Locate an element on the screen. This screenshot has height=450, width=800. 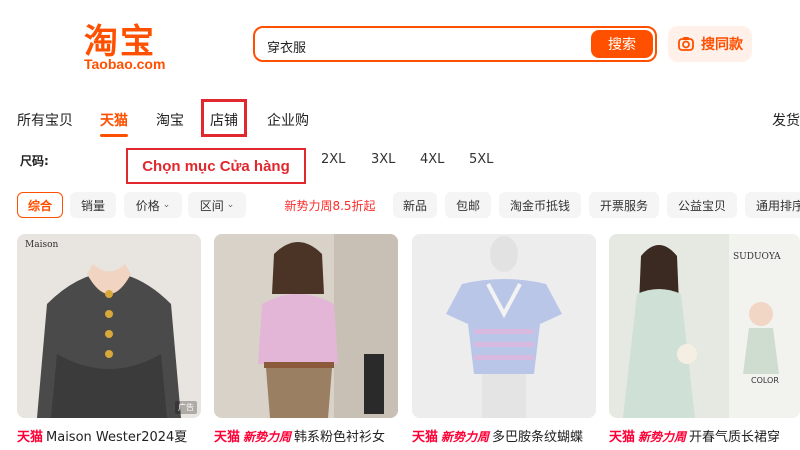
brand-watermark: SUDUOYA is located at coordinates (757, 257).